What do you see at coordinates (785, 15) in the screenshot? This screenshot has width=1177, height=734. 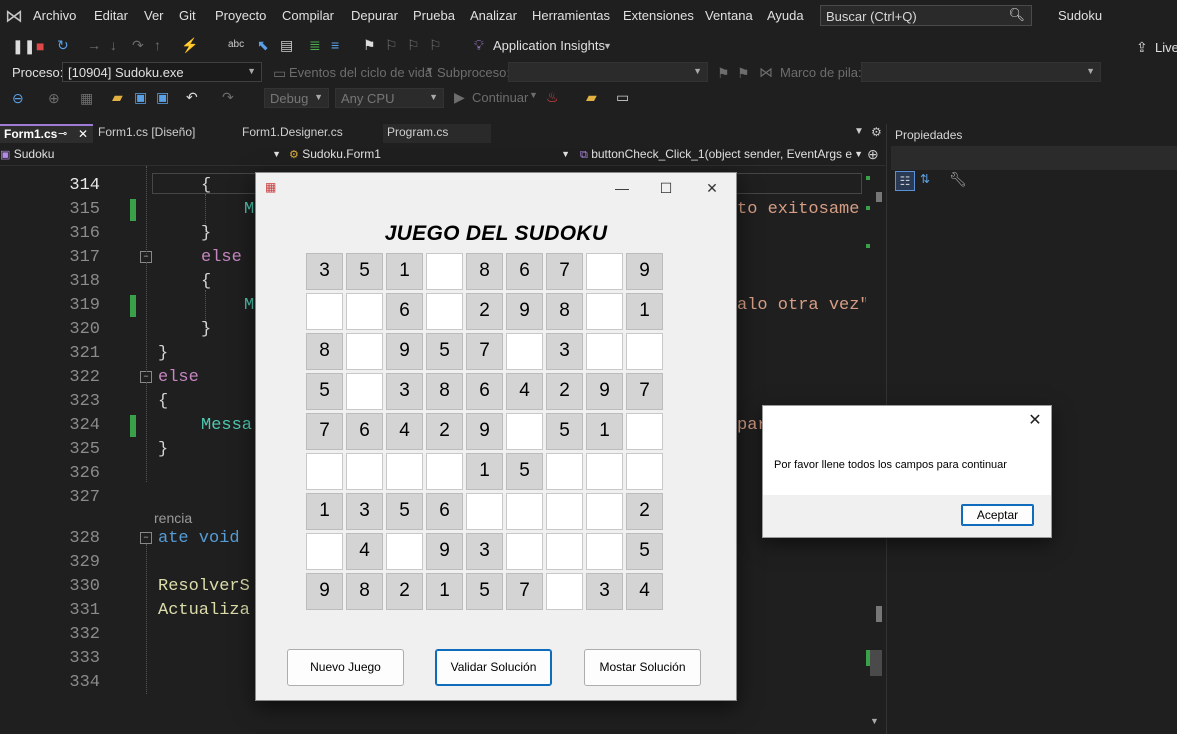 I see `menu-ayuda: Ayuda` at bounding box center [785, 15].